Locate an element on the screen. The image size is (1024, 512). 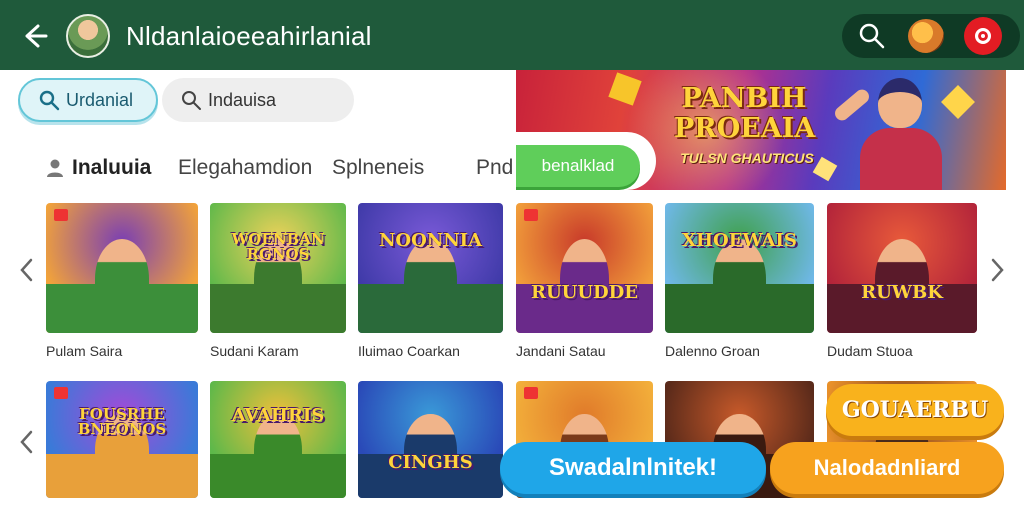
app-title: Nldanlaioeeahirlanial is located at coordinates (249, 36).